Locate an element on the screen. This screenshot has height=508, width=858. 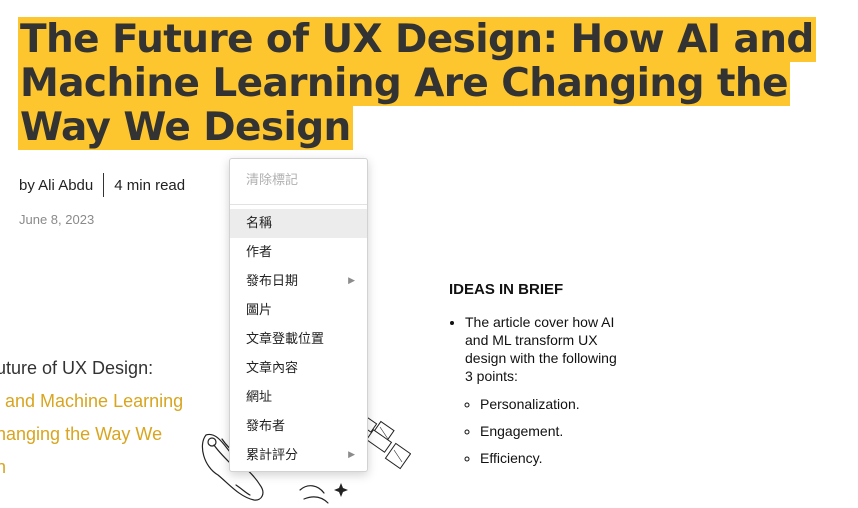
ideas-points: Personalization. Engagement. Efficiency. is located at coordinates (545, 431).